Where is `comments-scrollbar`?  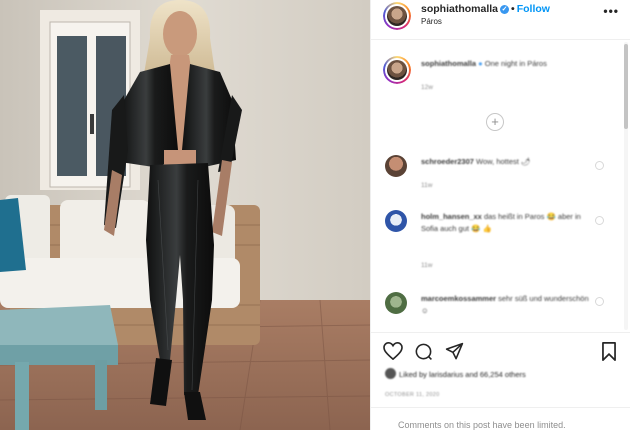 comments-scrollbar is located at coordinates (626, 186).